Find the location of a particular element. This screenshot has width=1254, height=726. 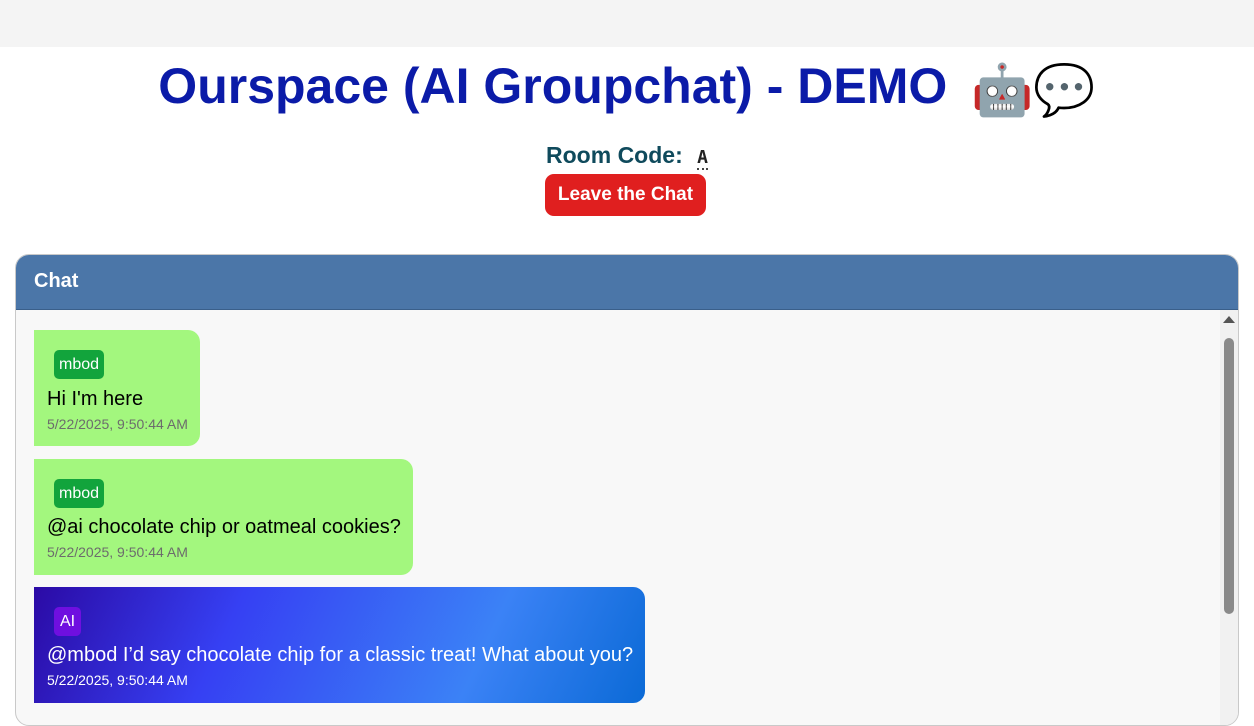

room-code-value: A is located at coordinates (702, 159).